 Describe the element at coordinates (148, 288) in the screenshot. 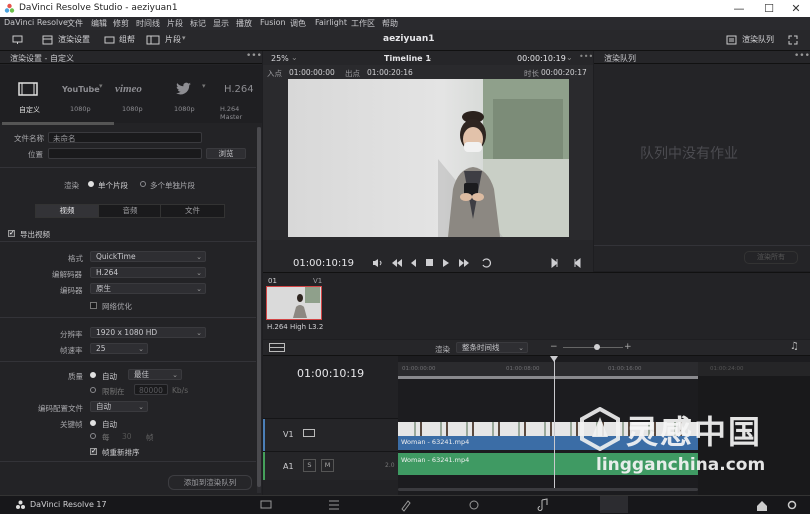

I see `encoder-dropdown: 原生 ⌄` at that location.